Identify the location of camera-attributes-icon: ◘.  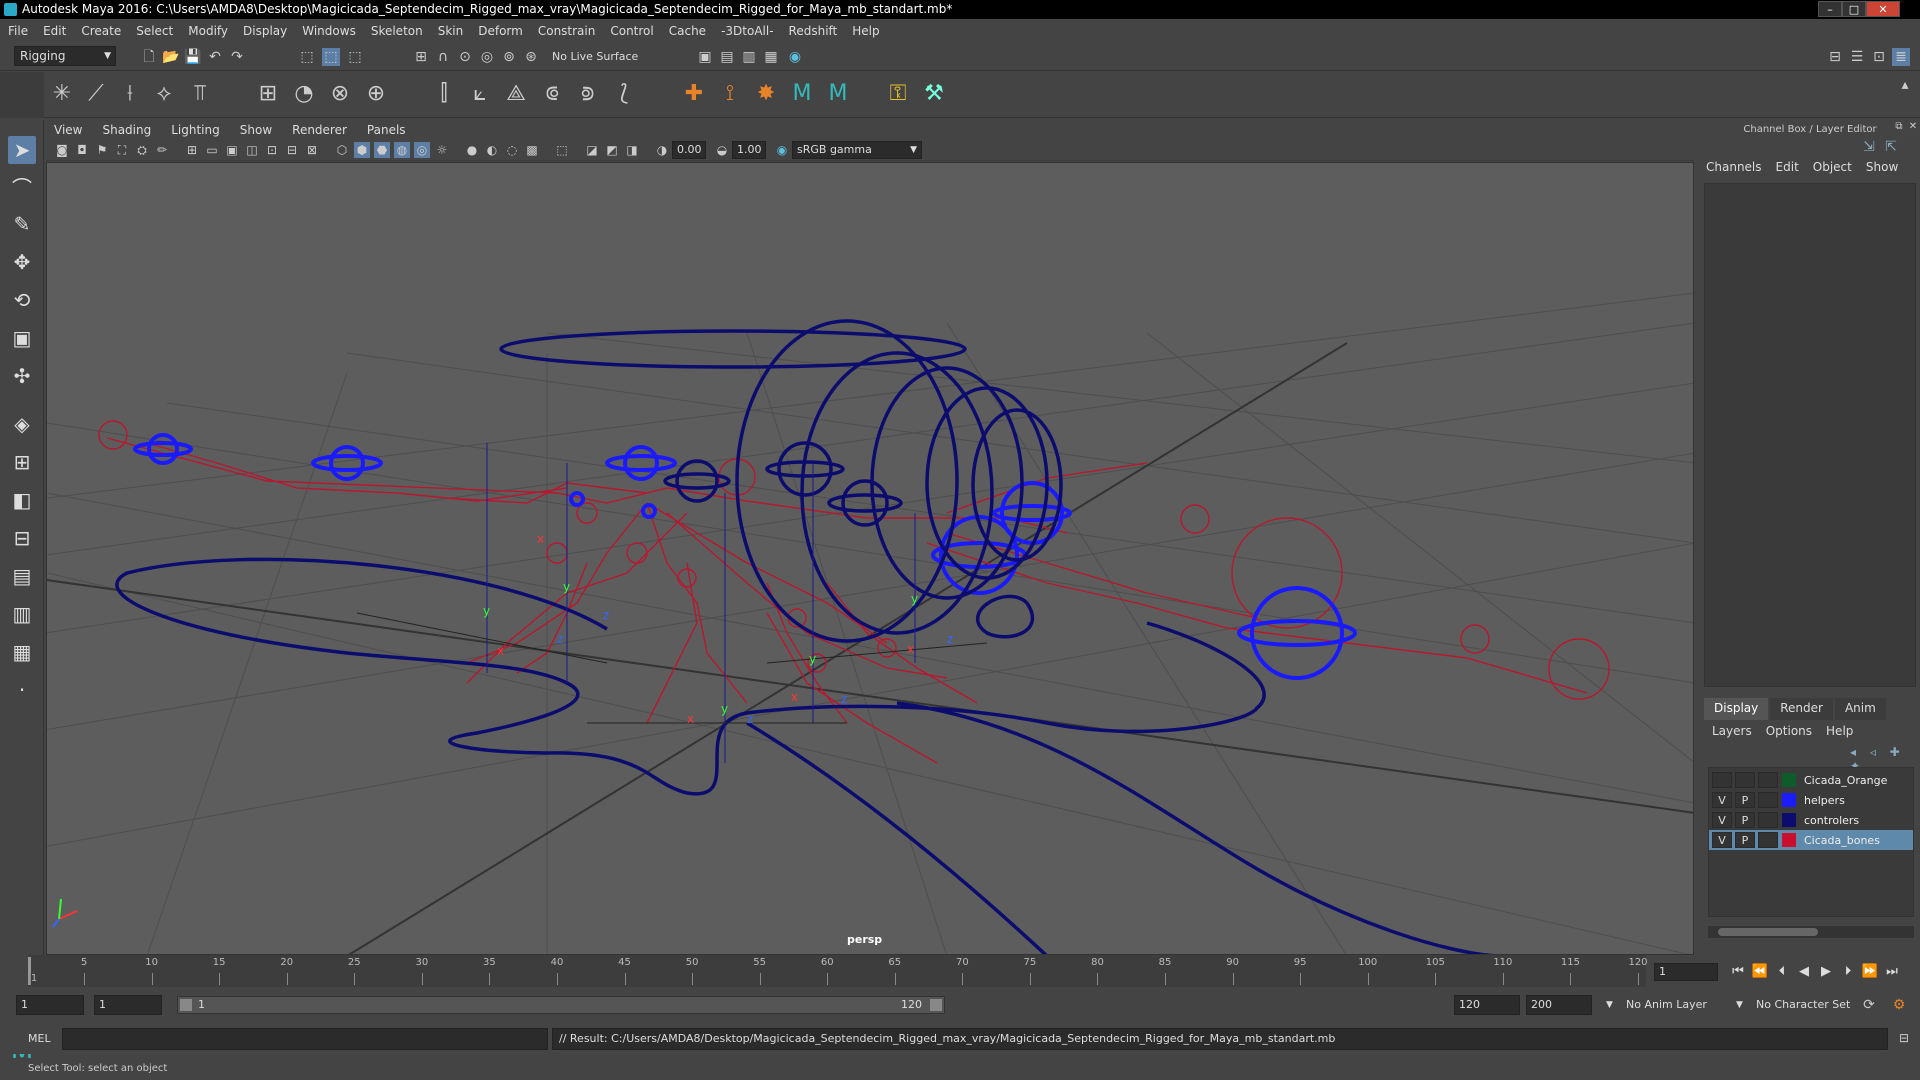
(82, 150).